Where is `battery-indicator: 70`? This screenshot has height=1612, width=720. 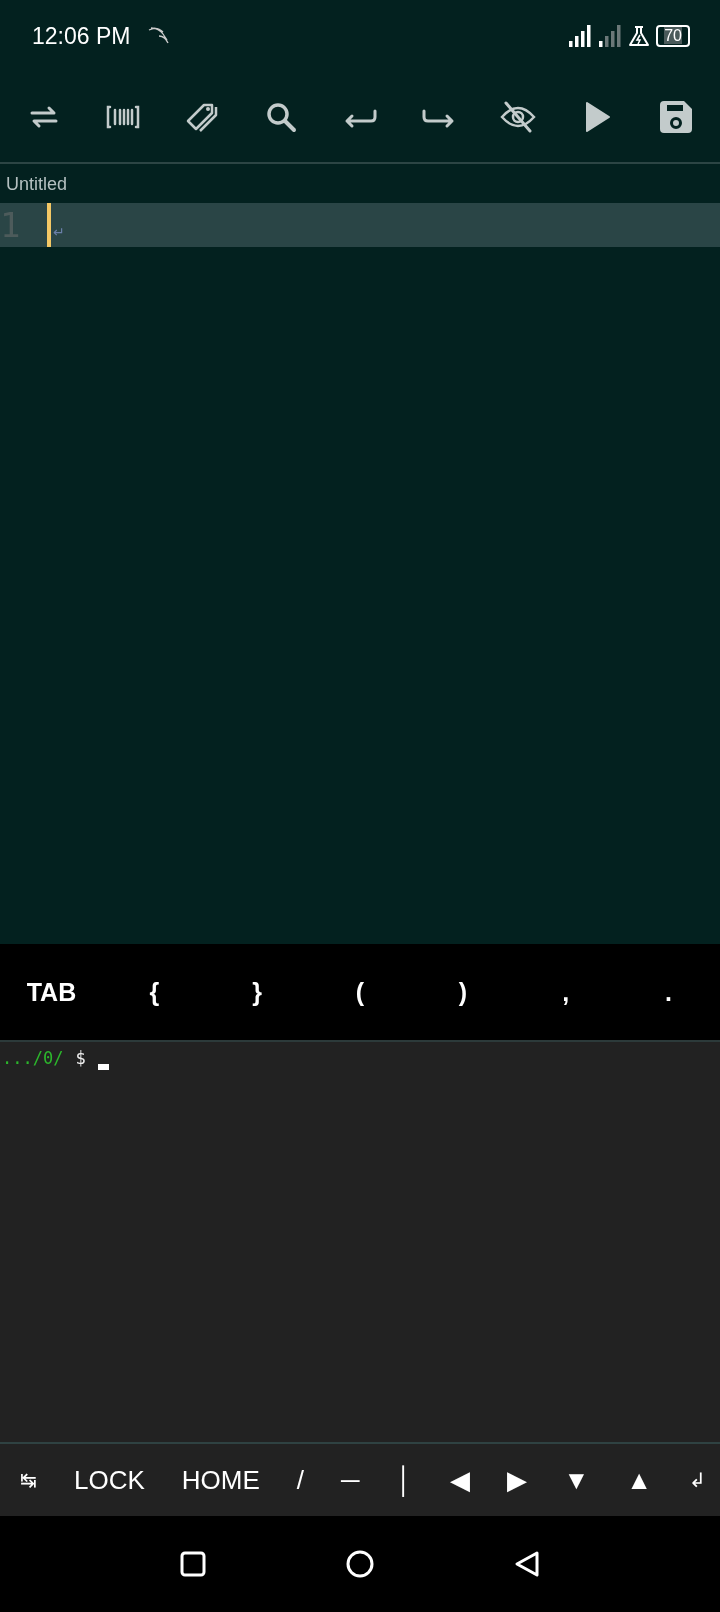
battery-indicator: 70 is located at coordinates (673, 36).